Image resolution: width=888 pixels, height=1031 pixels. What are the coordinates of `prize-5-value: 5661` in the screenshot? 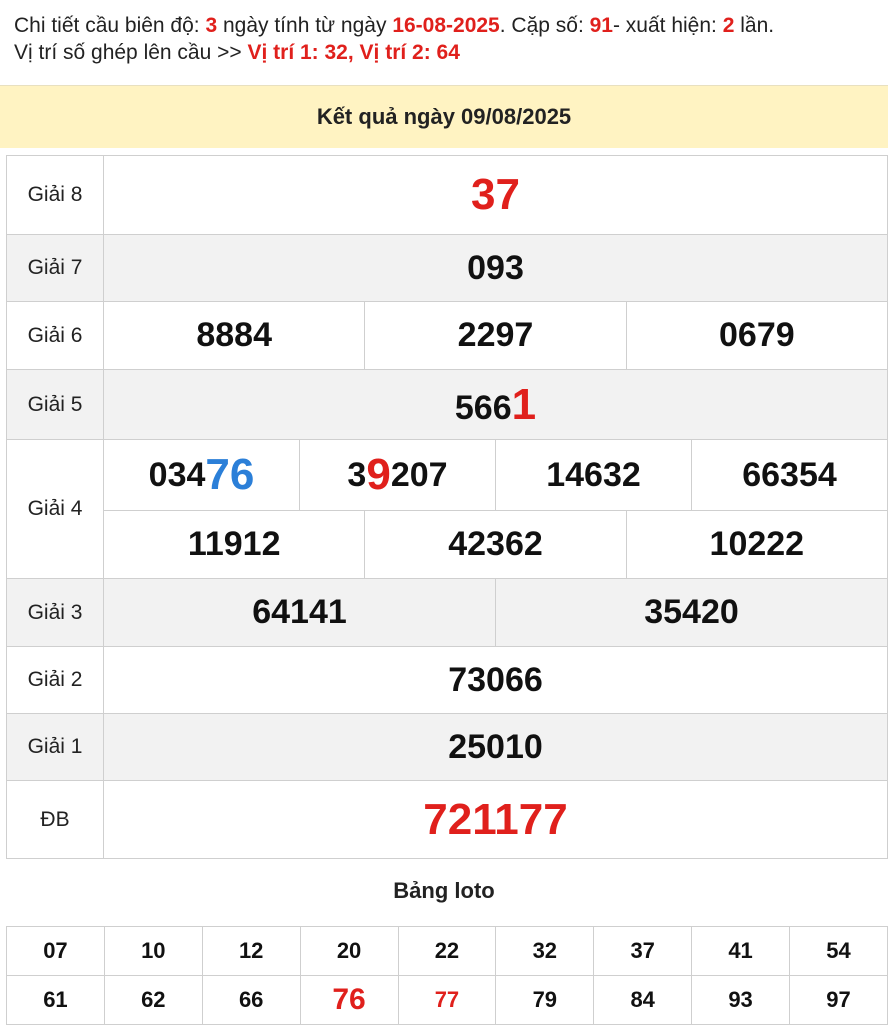 It's located at (495, 404).